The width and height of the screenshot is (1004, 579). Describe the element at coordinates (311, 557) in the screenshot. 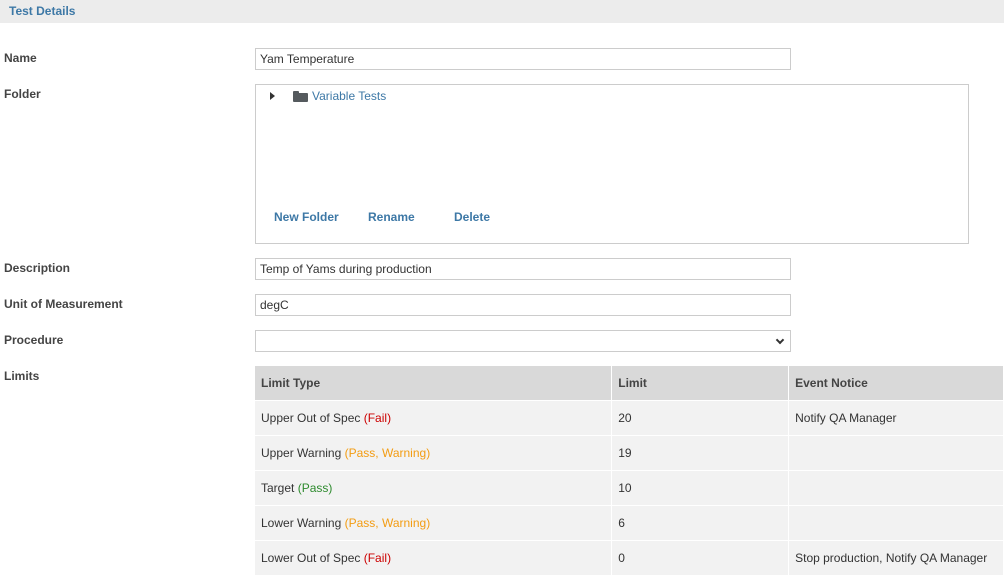

I see `limit-type-text: Lower Out of Spec` at that location.